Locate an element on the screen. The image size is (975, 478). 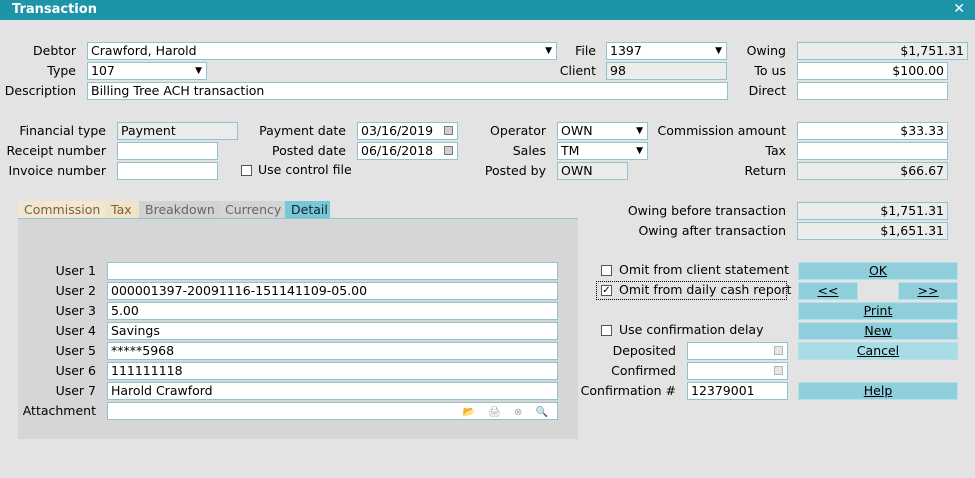
print-button: Print is located at coordinates (878, 311).